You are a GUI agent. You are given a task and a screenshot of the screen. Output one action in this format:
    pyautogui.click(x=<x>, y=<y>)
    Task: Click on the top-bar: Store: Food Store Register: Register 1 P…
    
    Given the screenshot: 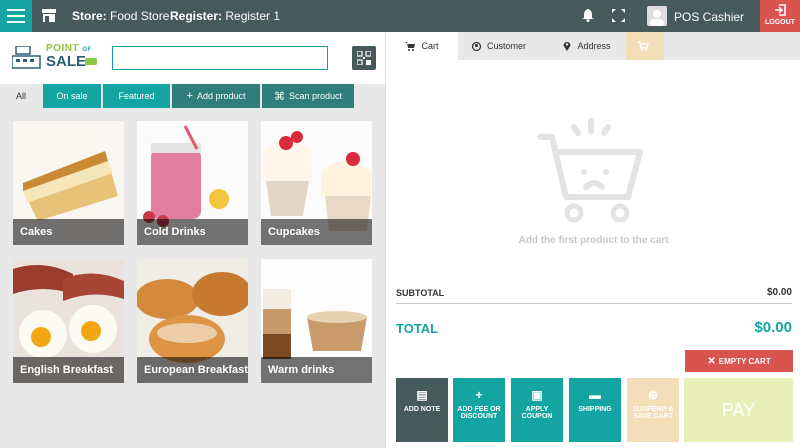 What is the action you would take?
    pyautogui.click(x=400, y=16)
    